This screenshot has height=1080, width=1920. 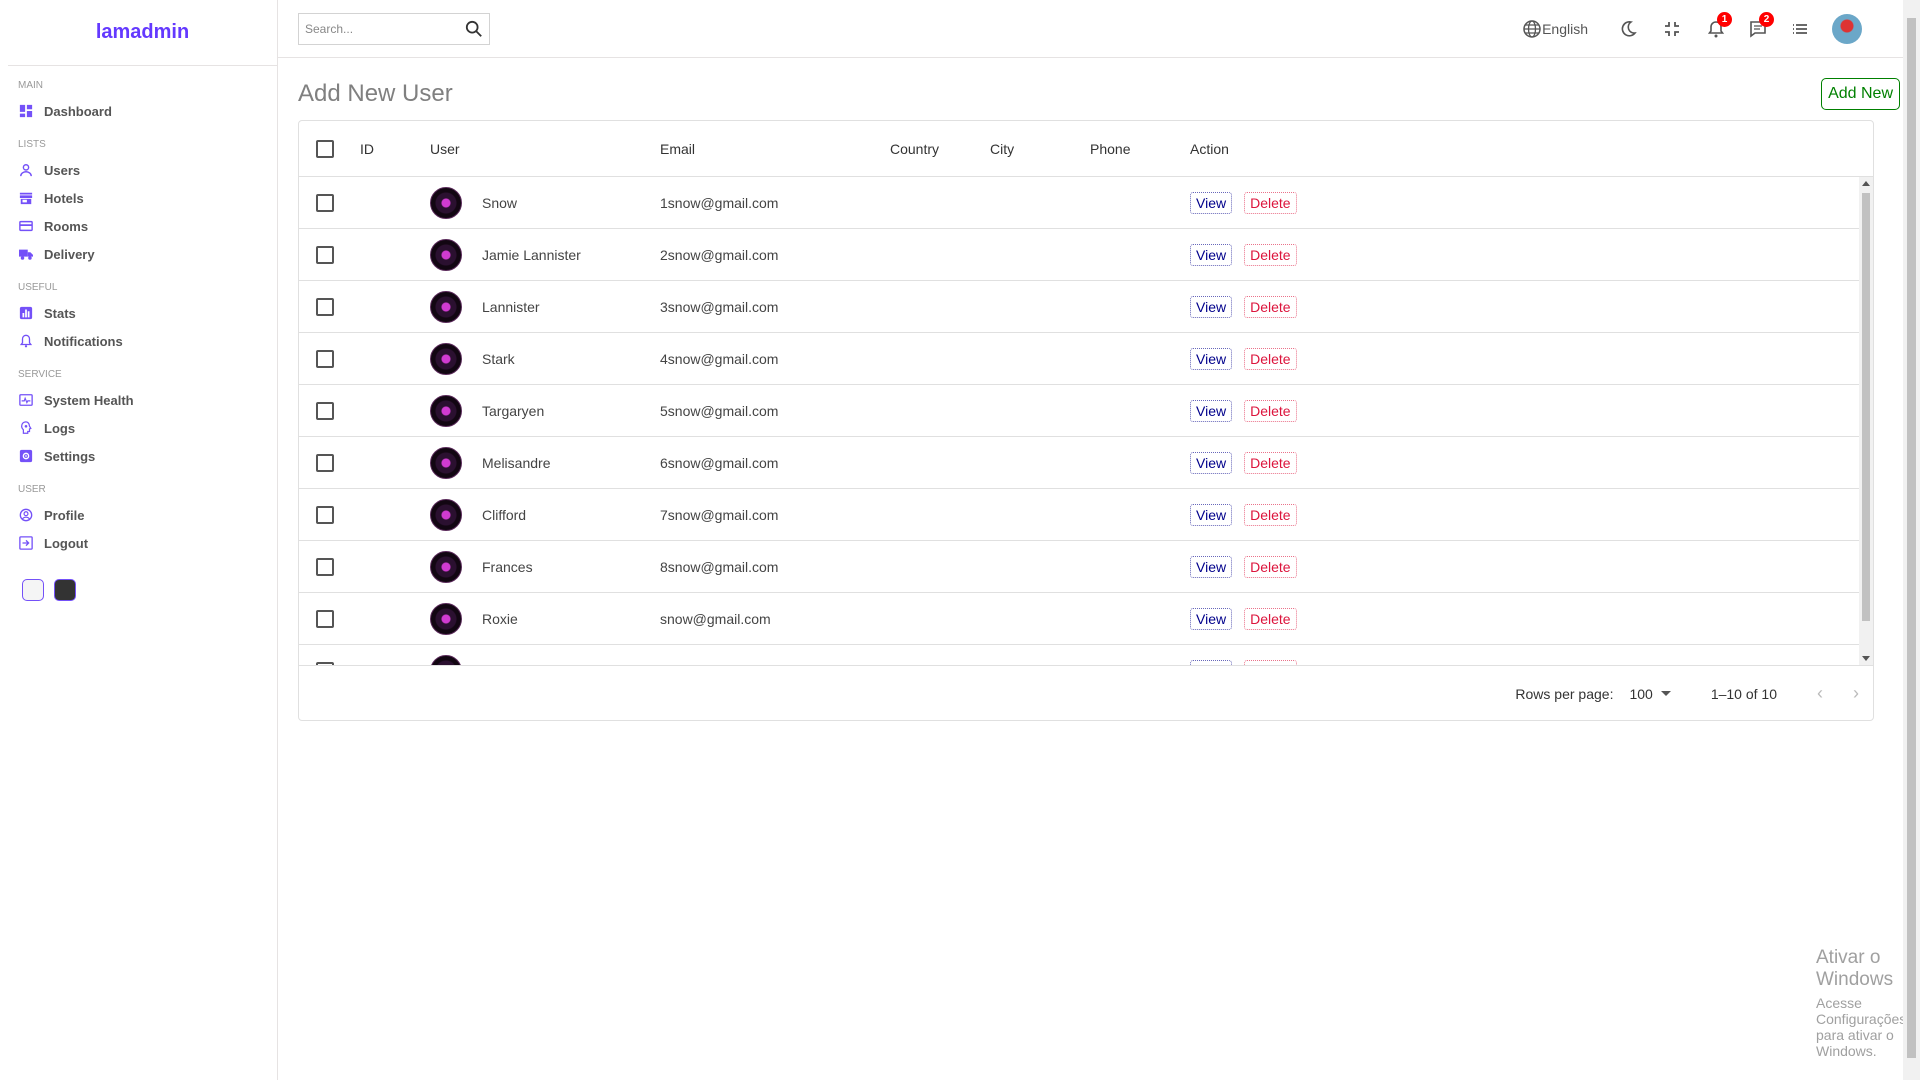 What do you see at coordinates (531, 254) in the screenshot?
I see `user-name: Jamie Lannister` at bounding box center [531, 254].